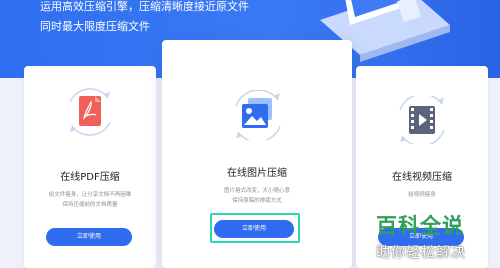 The width and height of the screenshot is (500, 268). I want to click on card-title: 在线PDF压缩, so click(90, 177).